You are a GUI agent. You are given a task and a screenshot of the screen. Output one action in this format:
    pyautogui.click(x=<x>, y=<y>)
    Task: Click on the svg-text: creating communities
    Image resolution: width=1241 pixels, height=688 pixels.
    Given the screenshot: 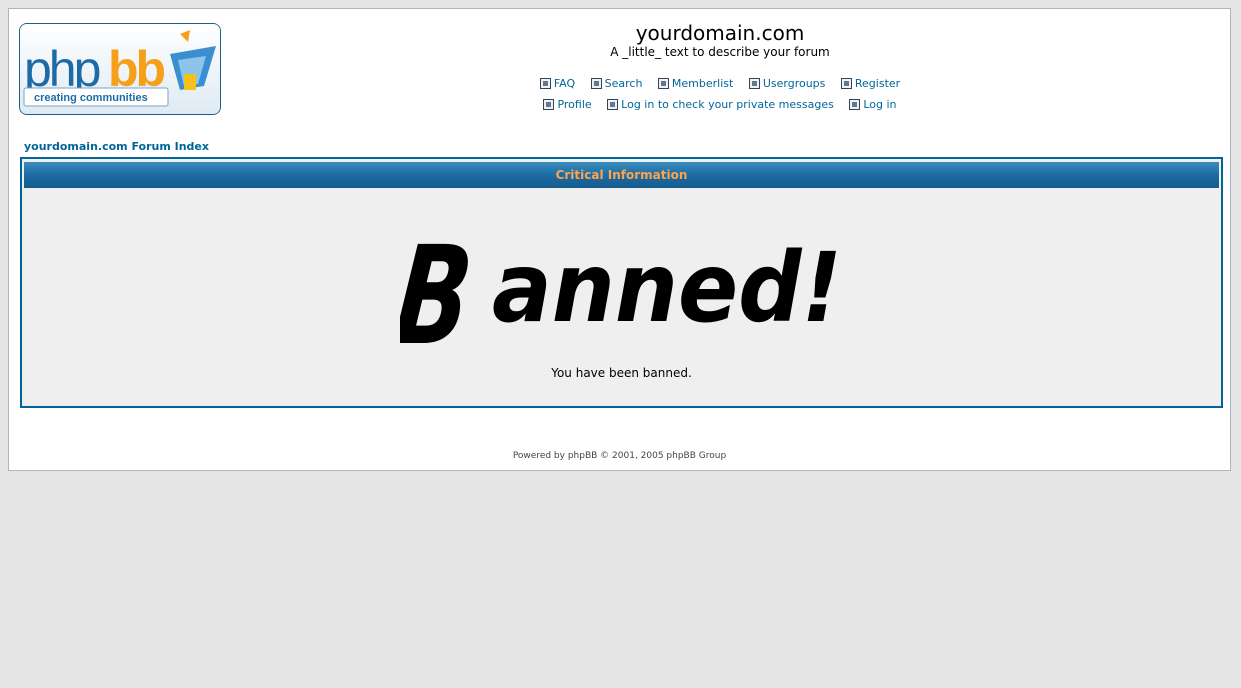 What is the action you would take?
    pyautogui.click(x=91, y=98)
    